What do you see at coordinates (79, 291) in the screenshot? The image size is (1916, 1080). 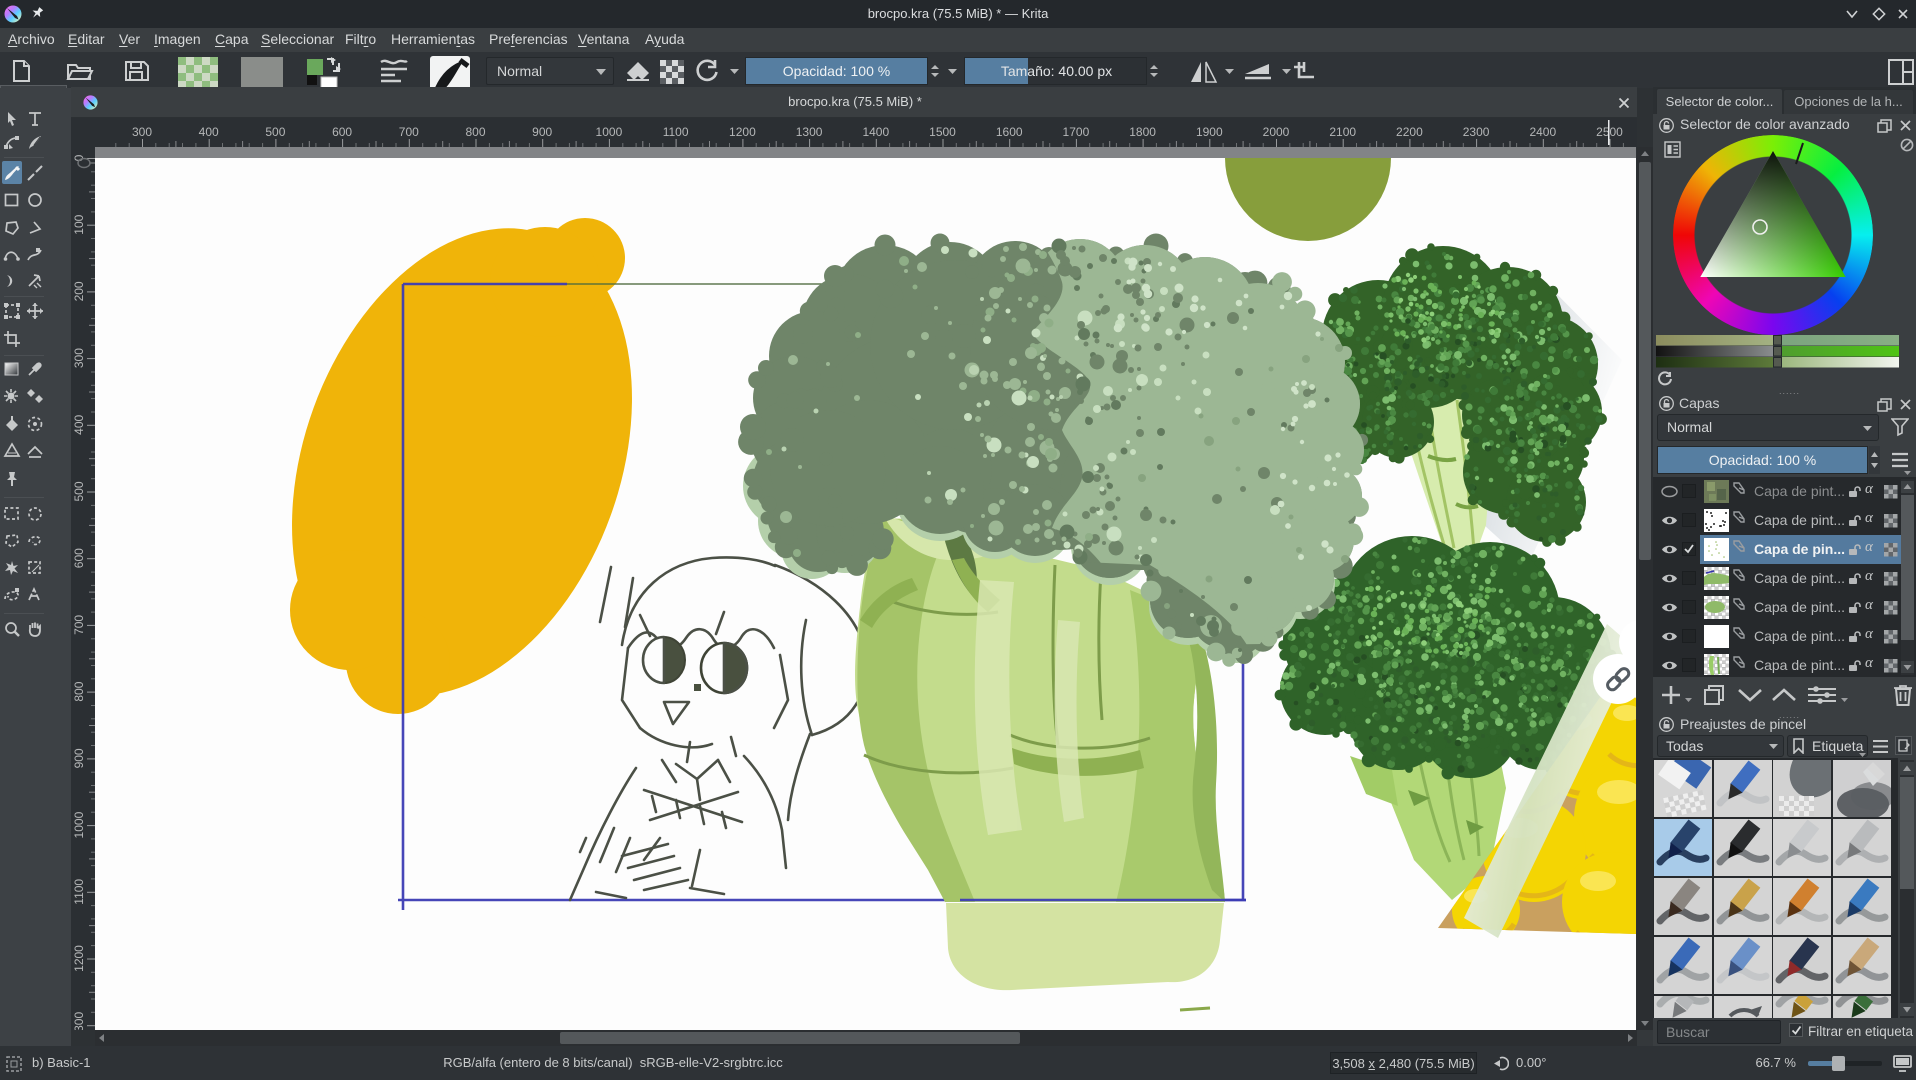 I see `svg-text: 200` at bounding box center [79, 291].